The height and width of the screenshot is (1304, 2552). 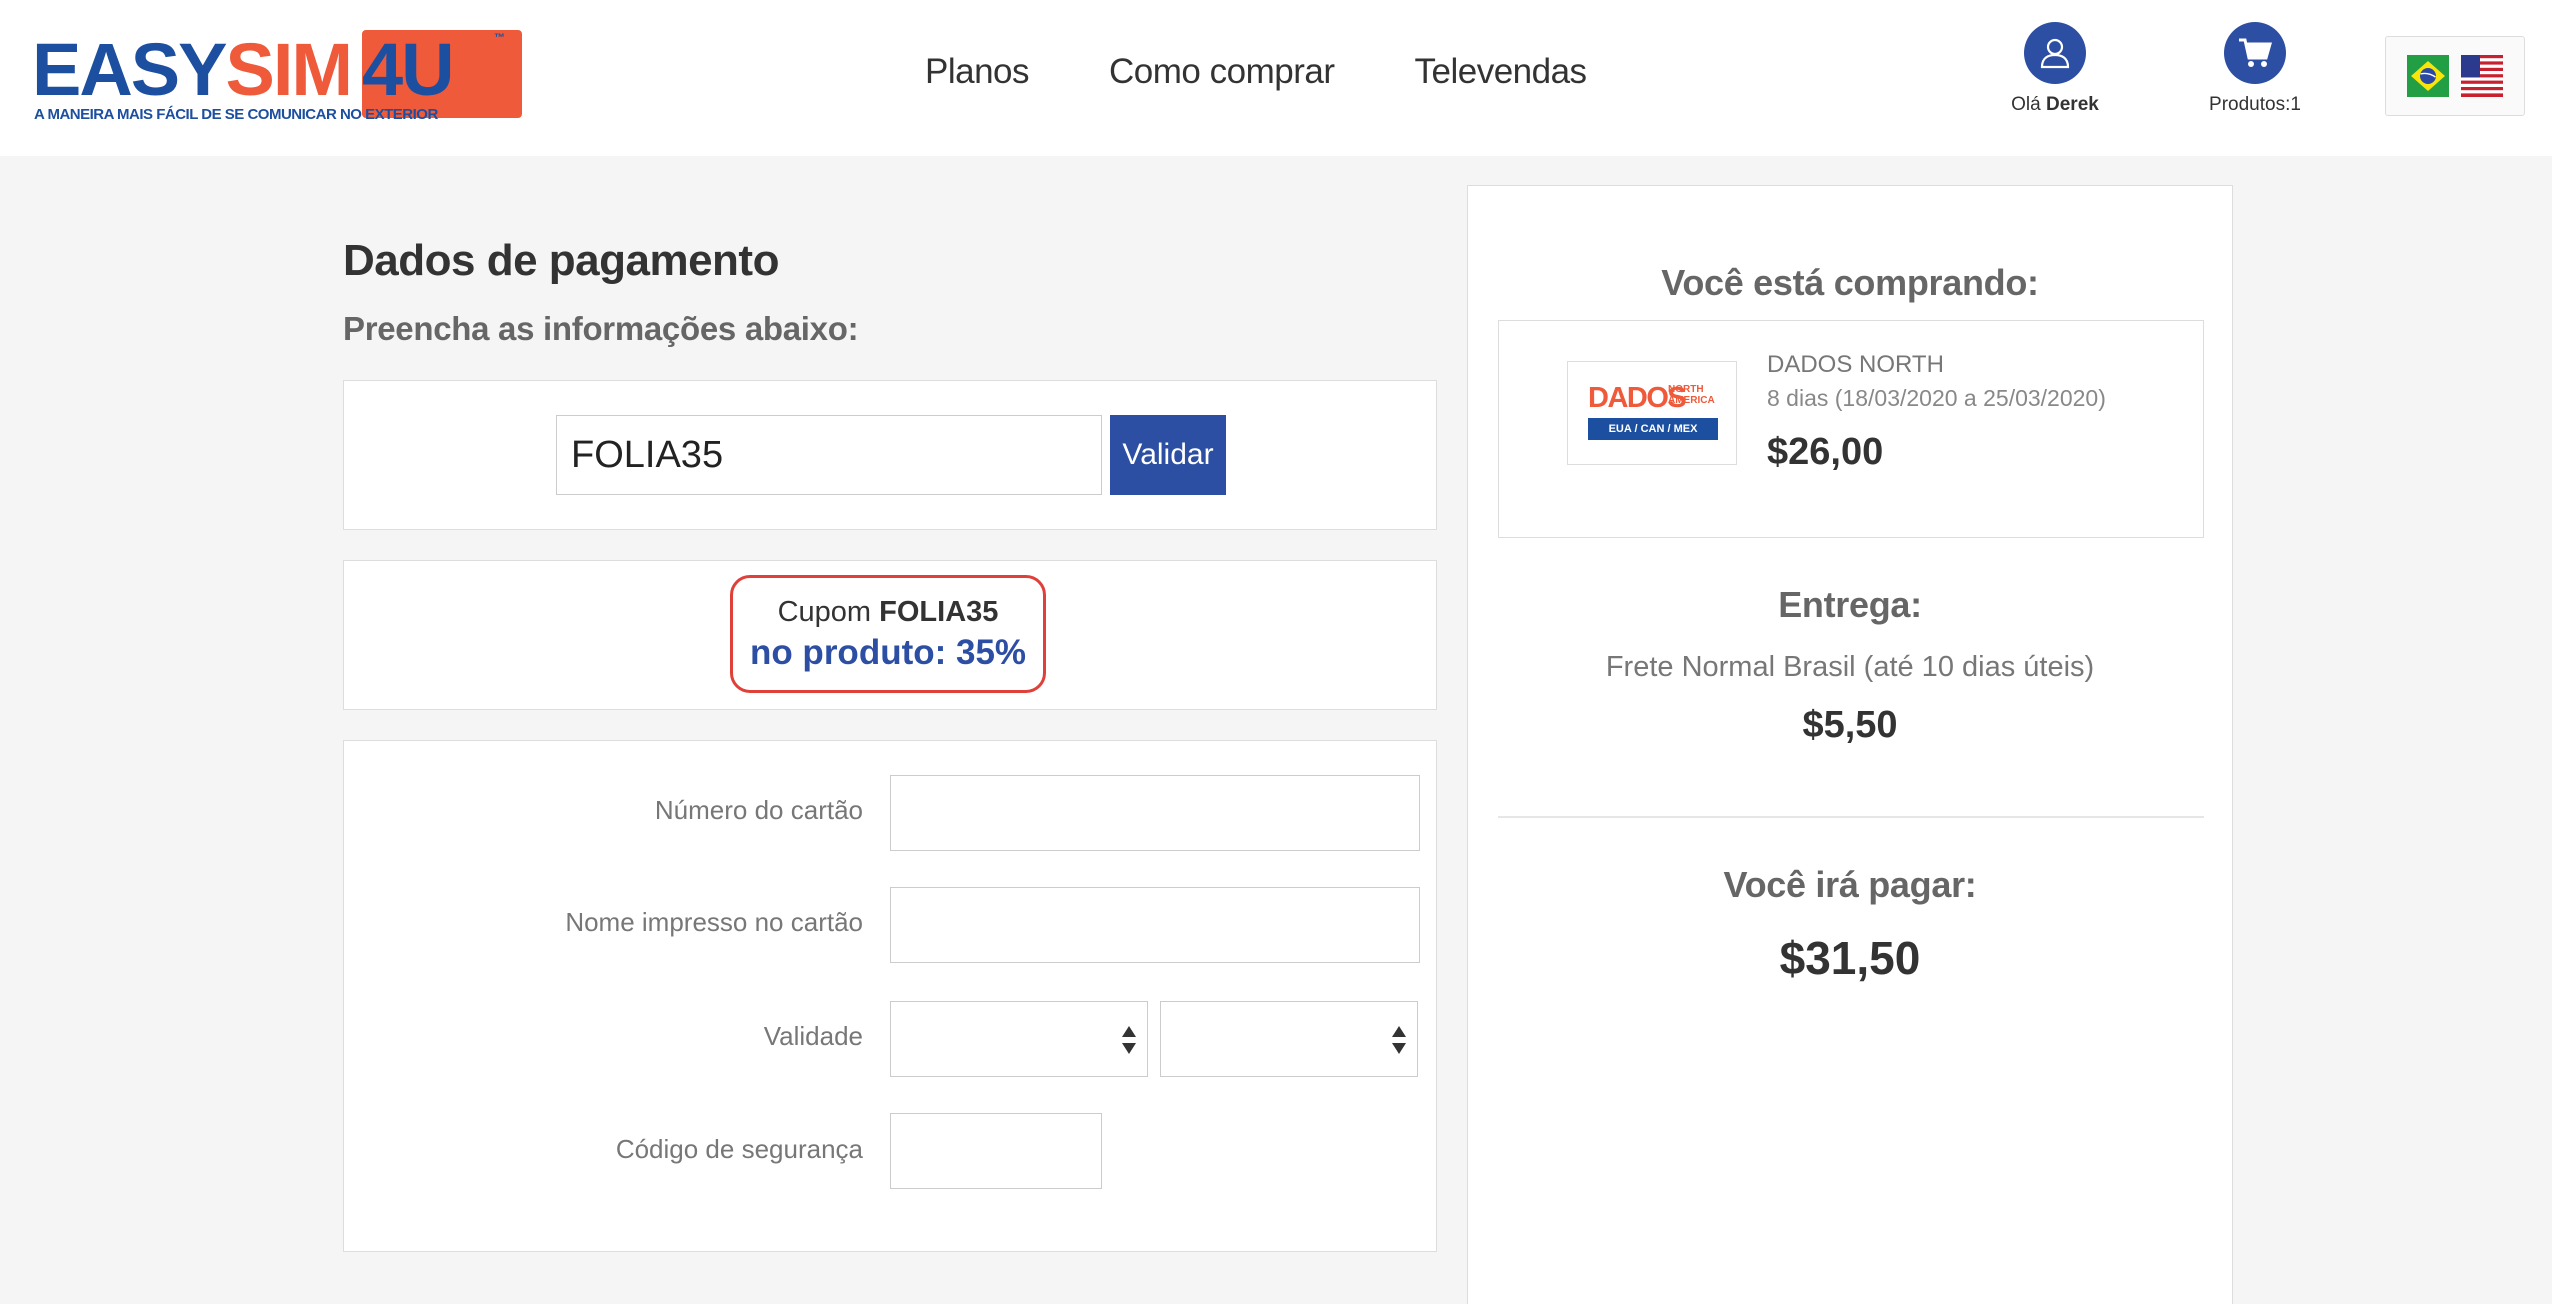 I want to click on card-name-input, so click(x=1155, y=925).